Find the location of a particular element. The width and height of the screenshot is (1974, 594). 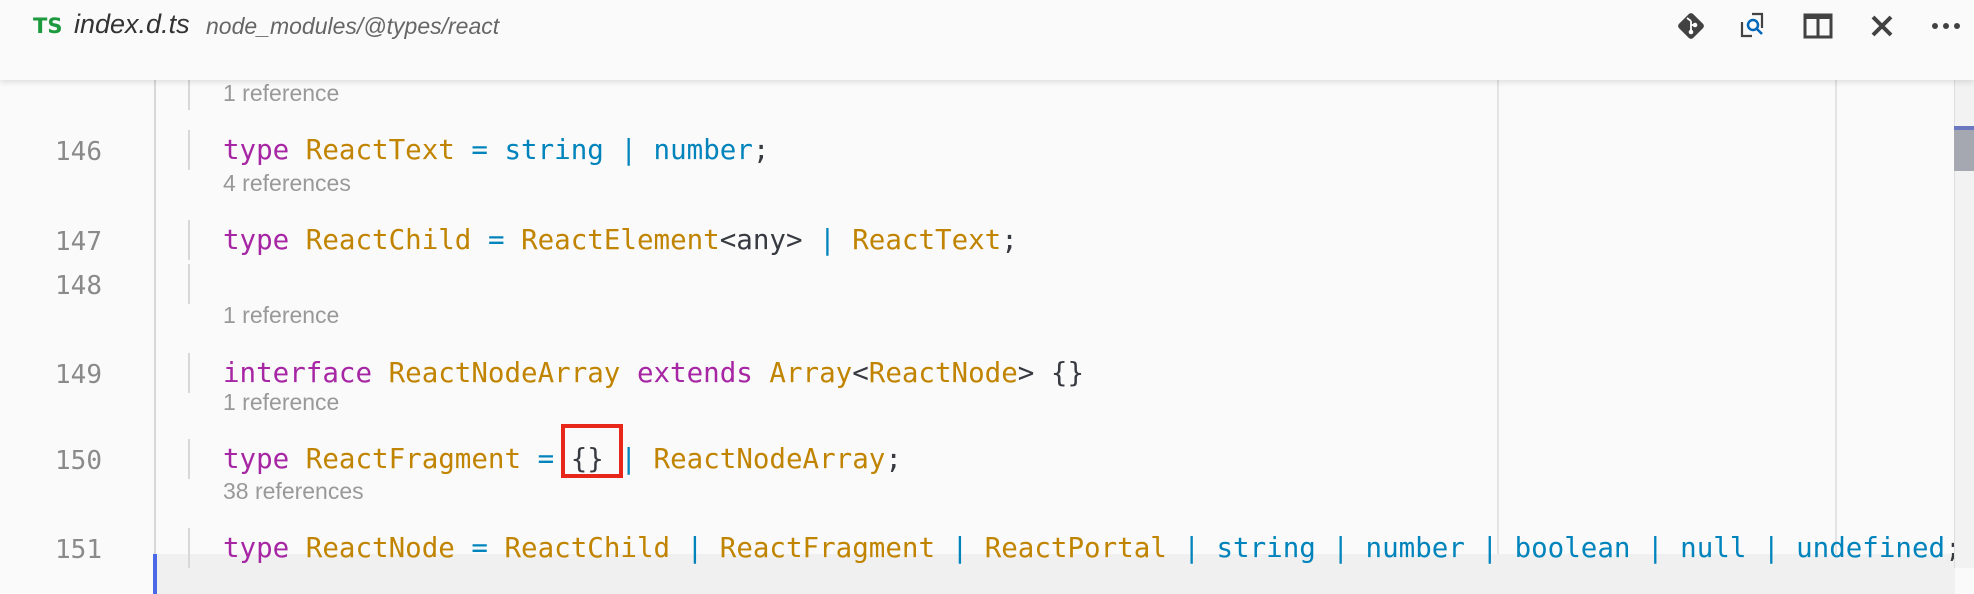

code-token: extends is located at coordinates (694, 373).